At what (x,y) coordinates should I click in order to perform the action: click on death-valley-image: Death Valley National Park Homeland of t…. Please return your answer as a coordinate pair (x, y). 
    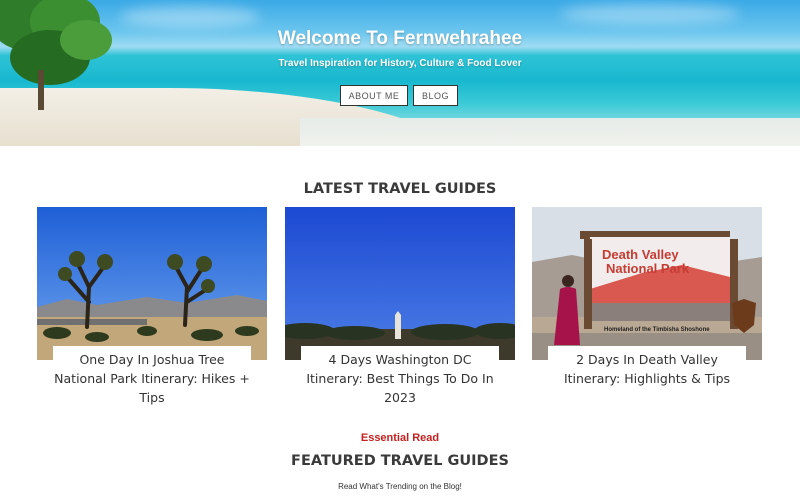
    Looking at the image, I should click on (647, 283).